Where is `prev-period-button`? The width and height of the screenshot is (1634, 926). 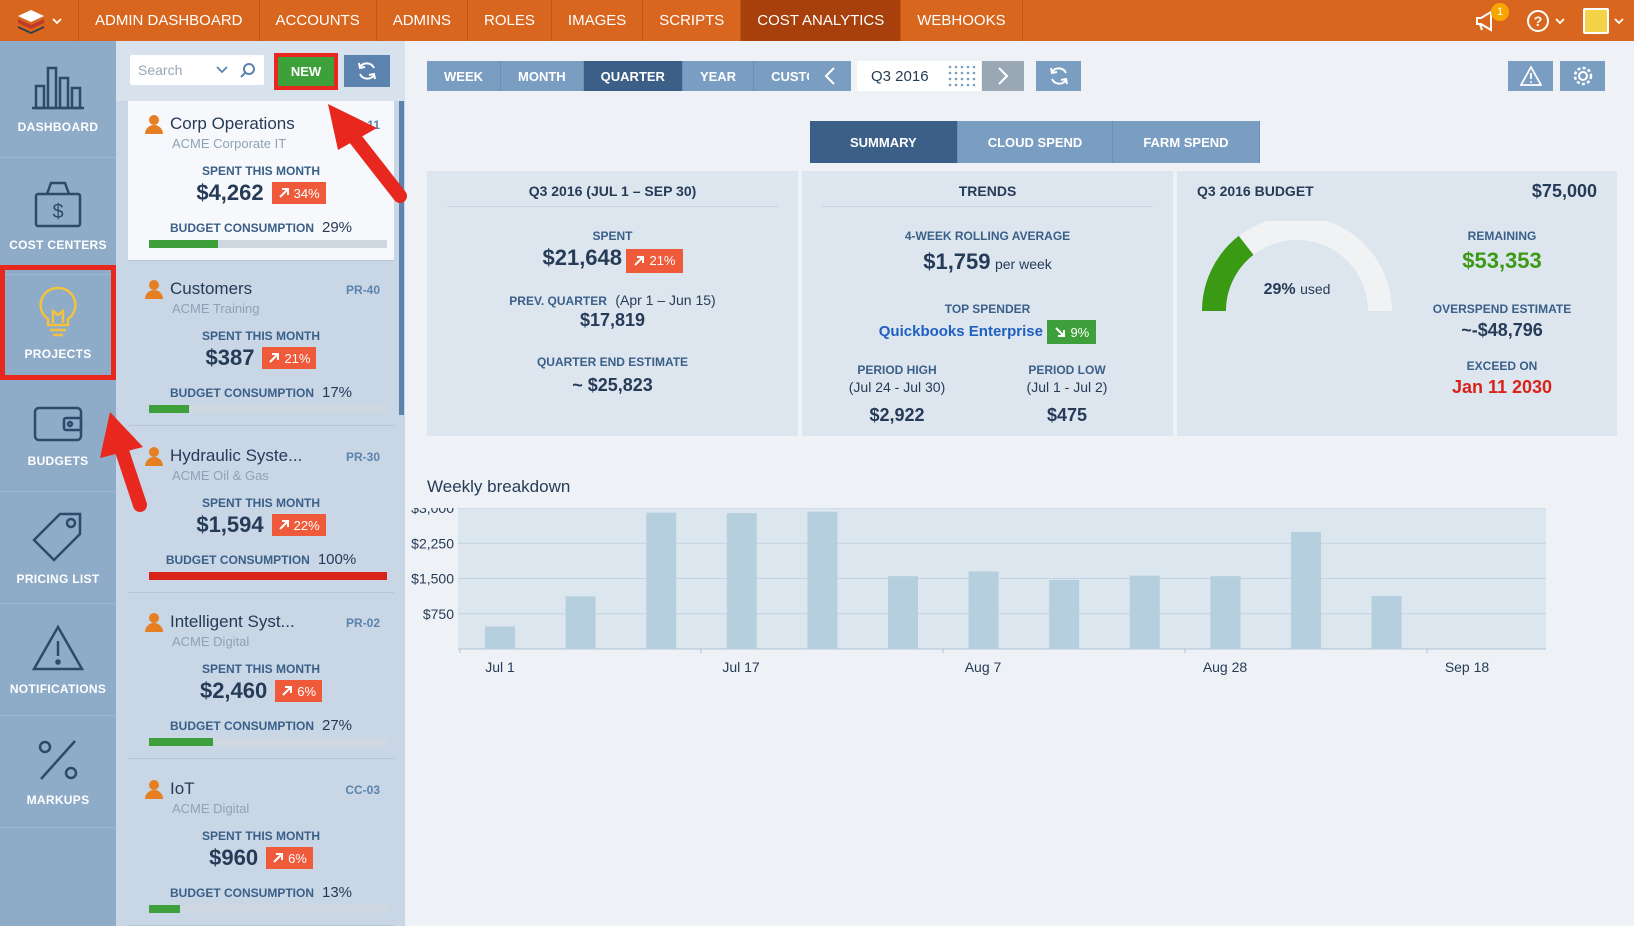 prev-period-button is located at coordinates (830, 76).